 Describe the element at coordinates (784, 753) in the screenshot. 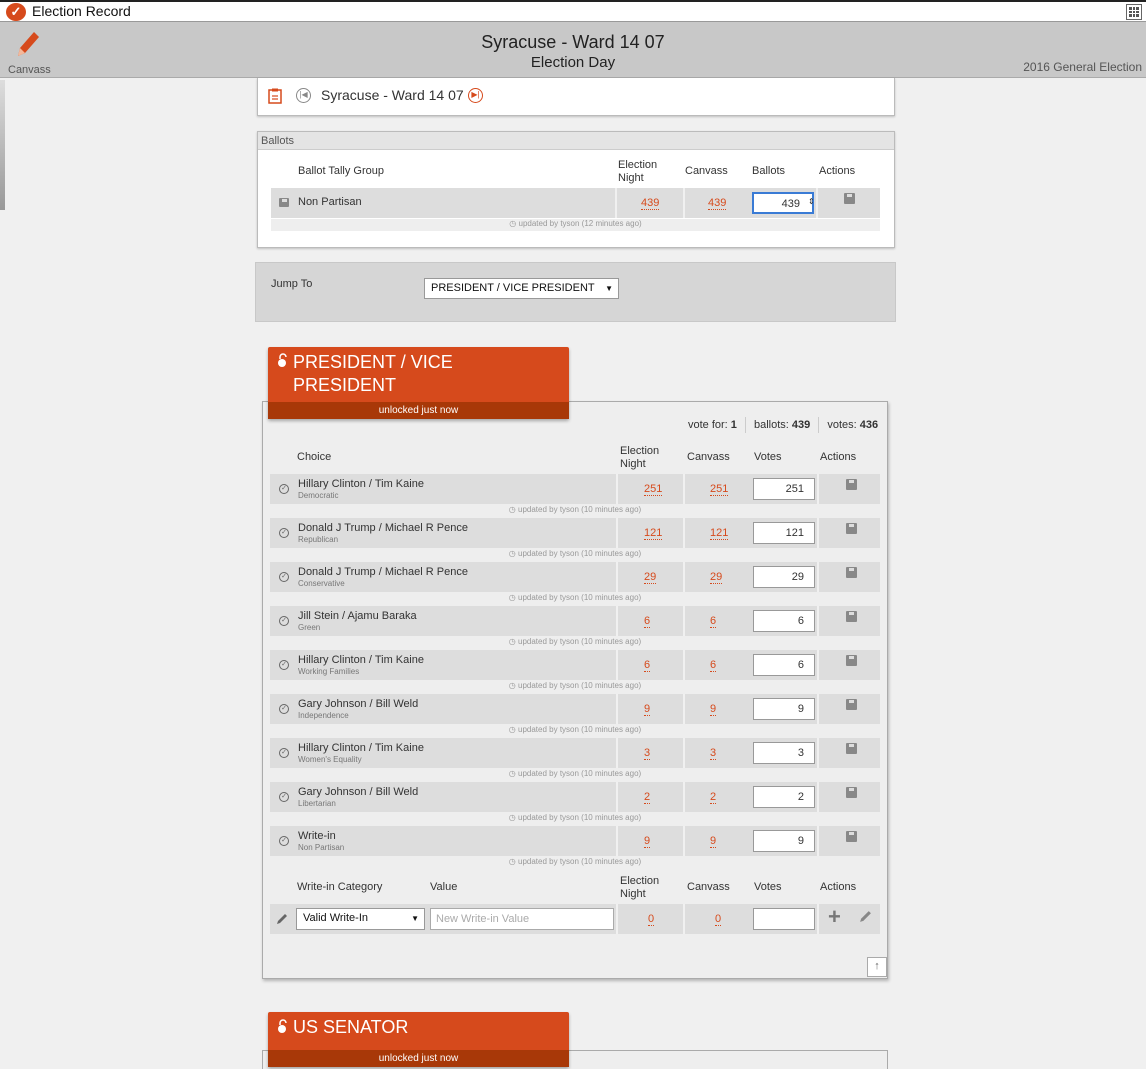

I see `choice-votes-input: 3` at that location.